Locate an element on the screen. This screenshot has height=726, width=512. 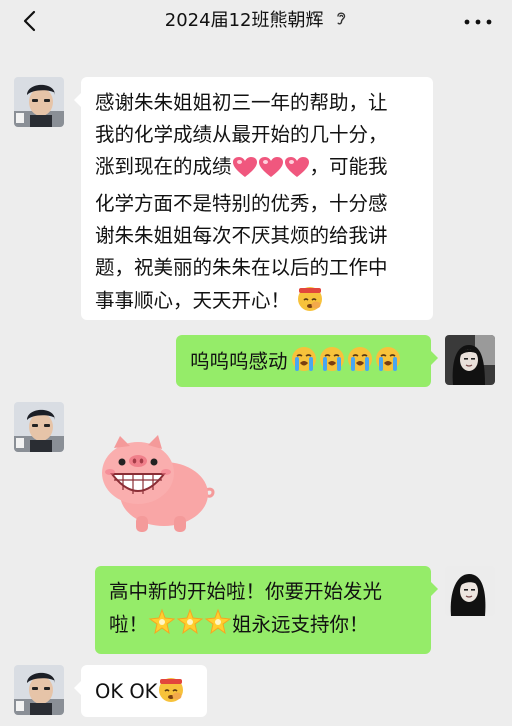
message-text-line-with-hearts: 涨到现在的成绩 ，可能我 is located at coordinates (257, 169).